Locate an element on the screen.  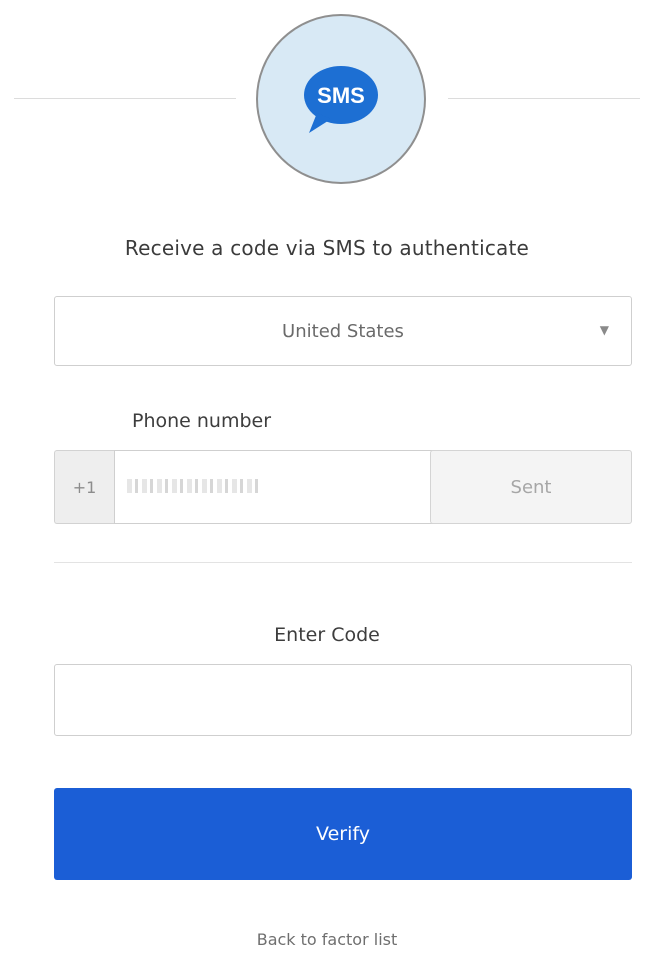
dropdown-caret-icon: ▼ is located at coordinates (604, 330).